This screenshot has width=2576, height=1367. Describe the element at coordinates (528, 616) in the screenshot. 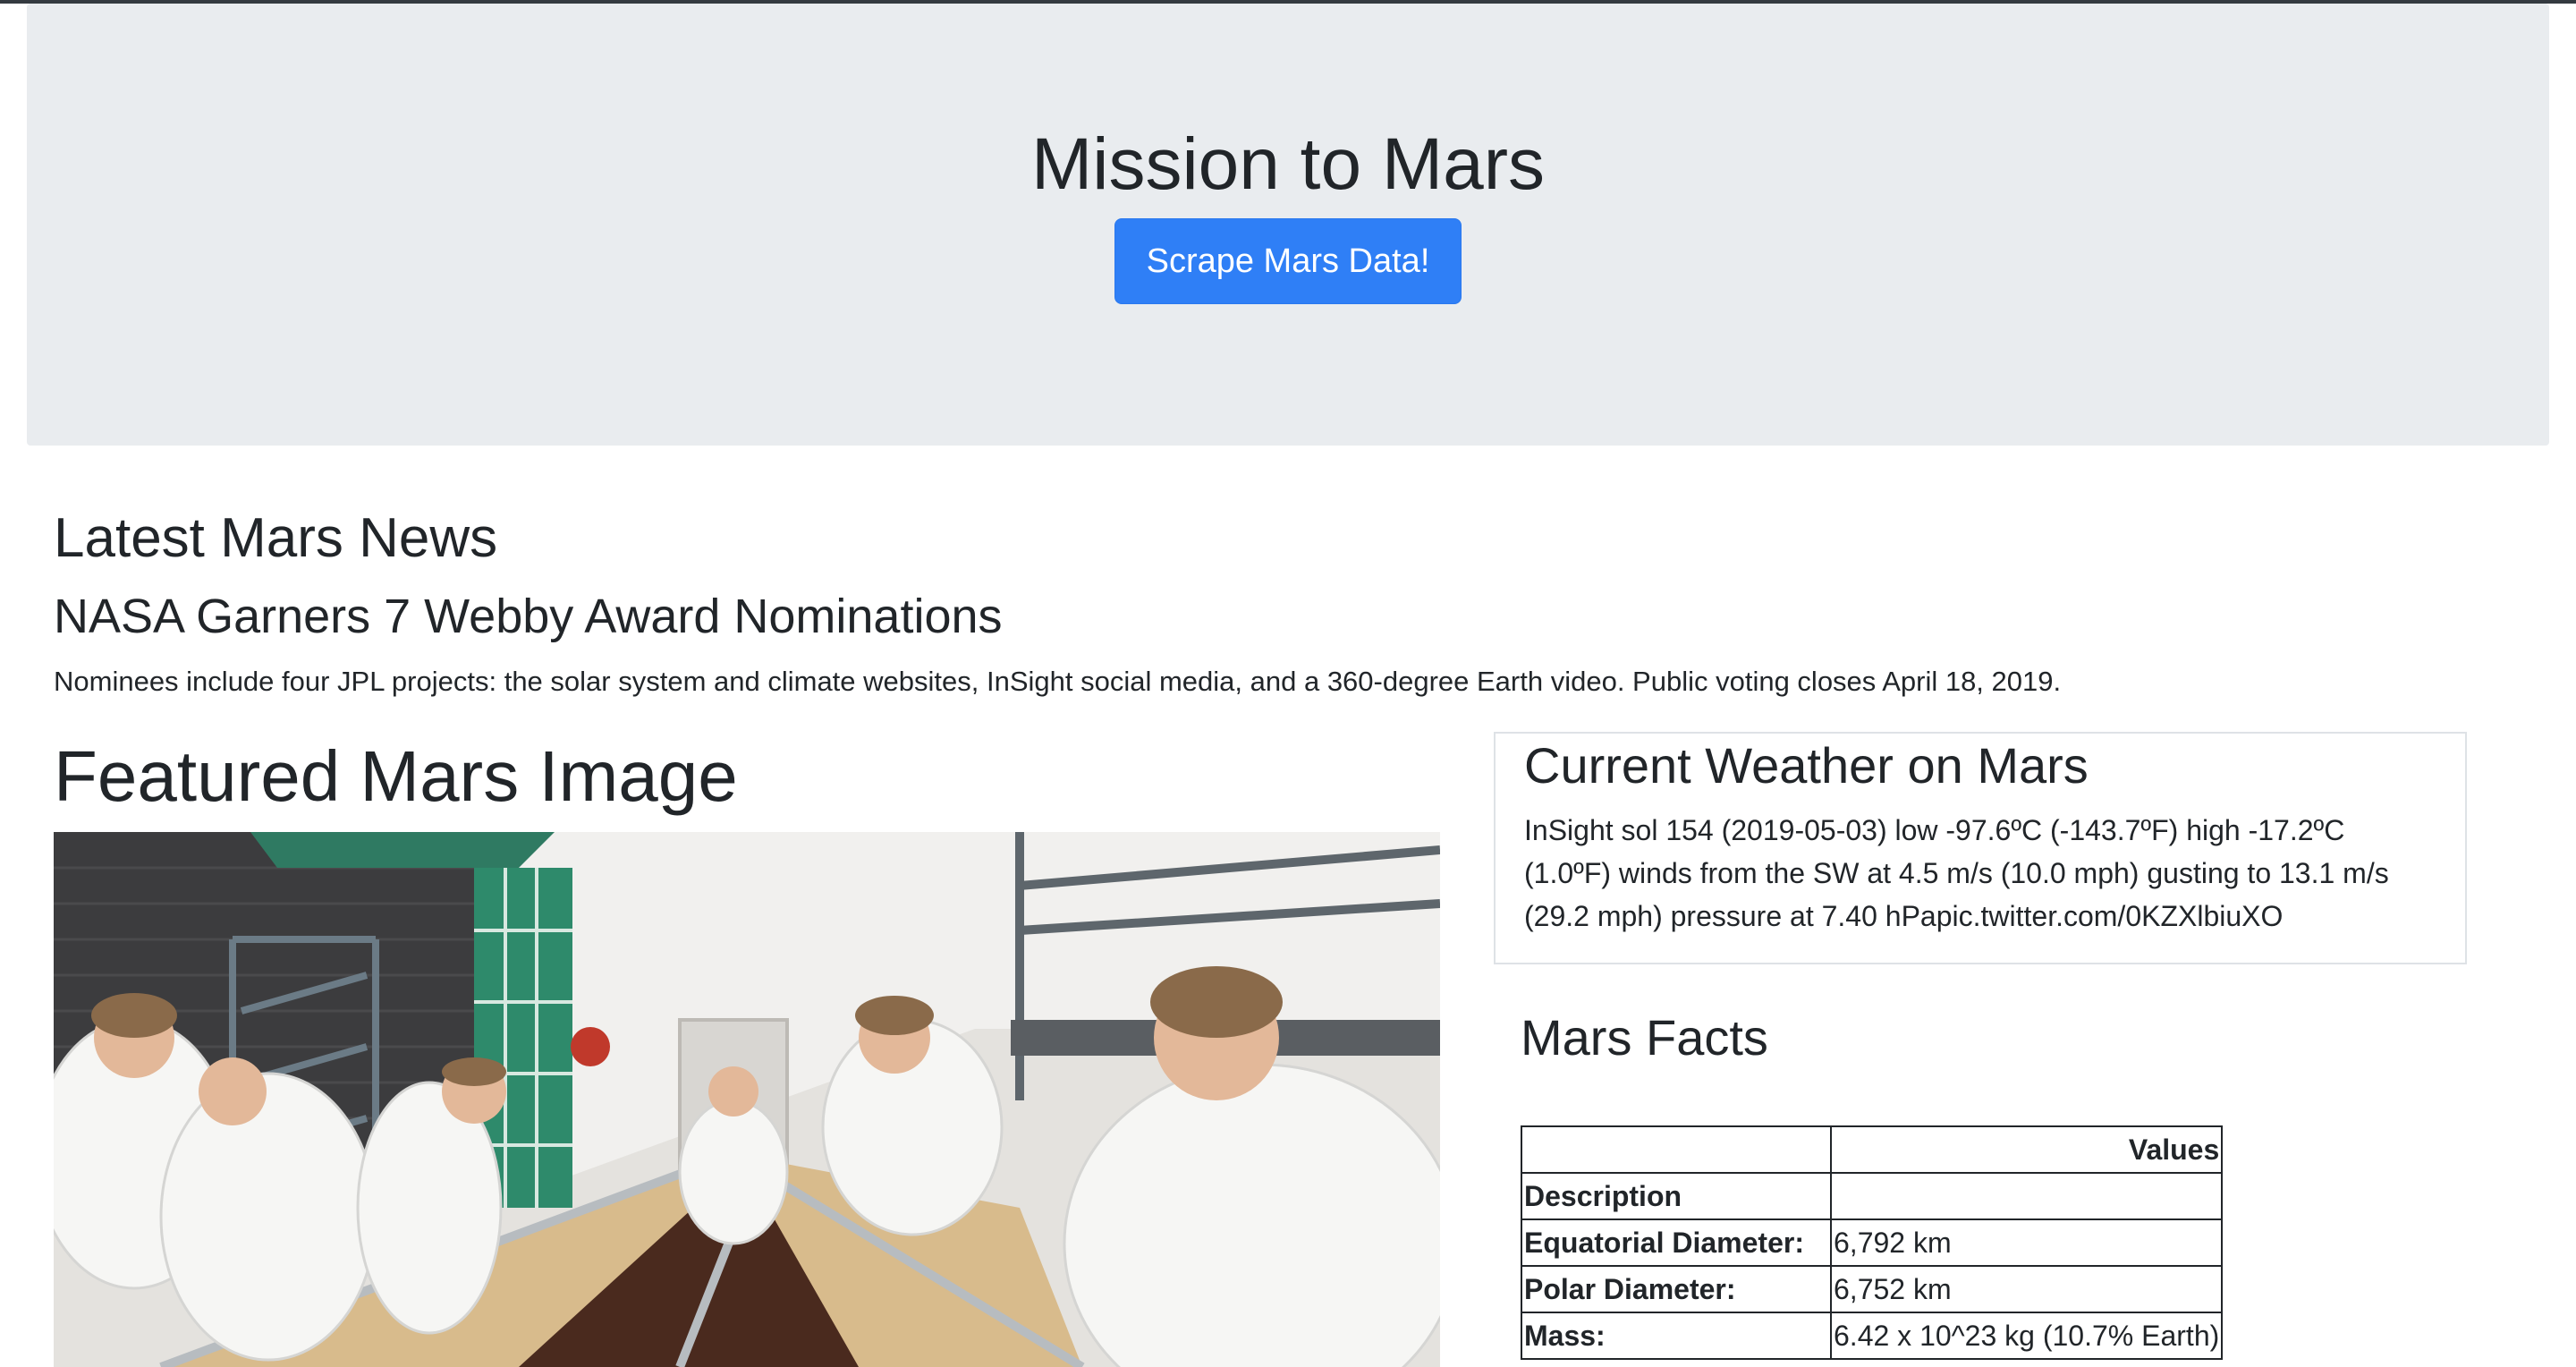

I see `news-title: NASA Garners 7 Webby Award Nominations` at that location.